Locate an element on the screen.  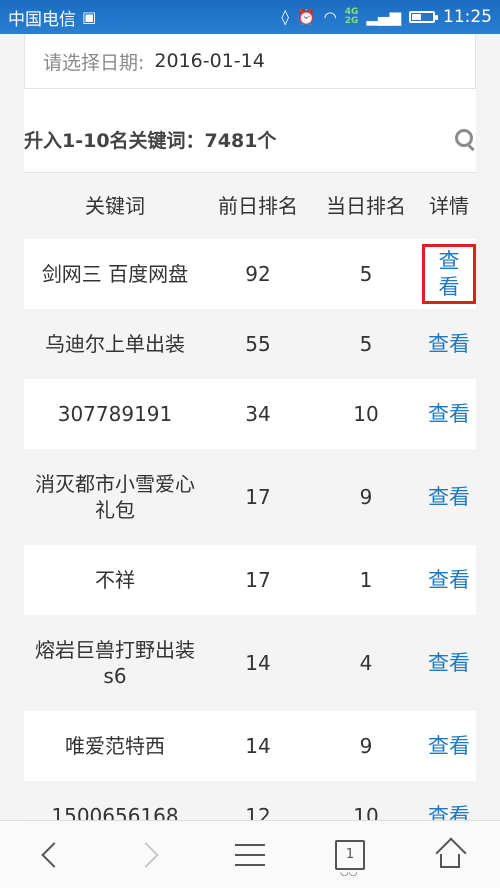
table-row: 消灭都市小雪爱心礼包 17 9 查看 is located at coordinates (250, 497).